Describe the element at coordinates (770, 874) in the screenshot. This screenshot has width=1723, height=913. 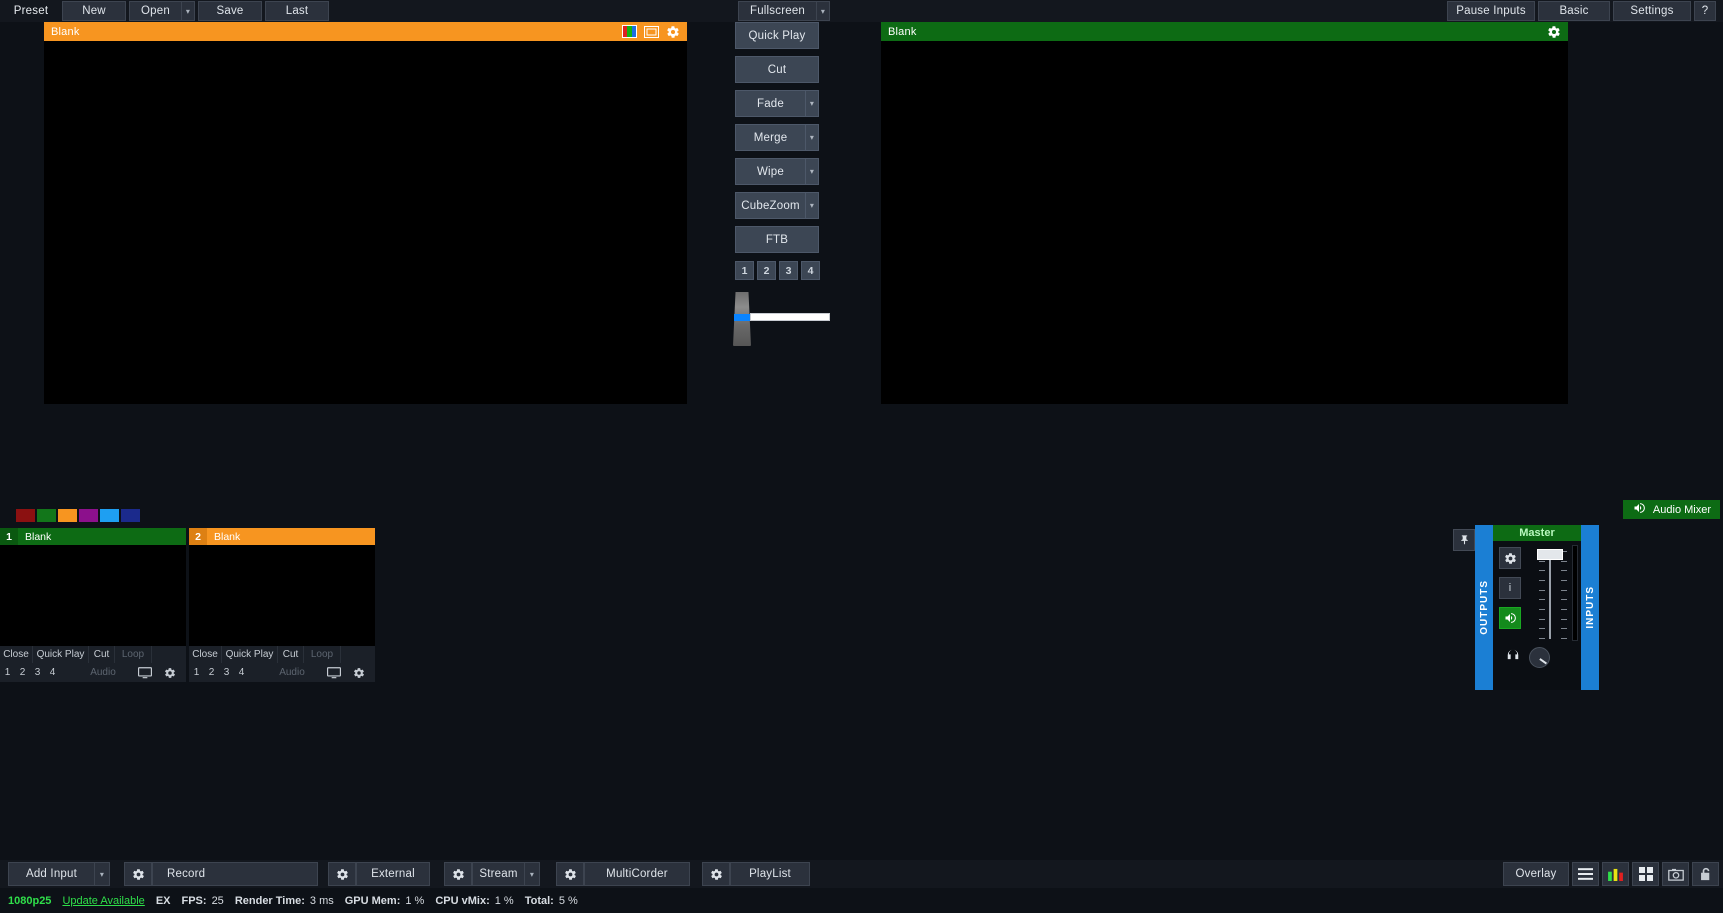
I see `playlist-button: PlayList` at that location.